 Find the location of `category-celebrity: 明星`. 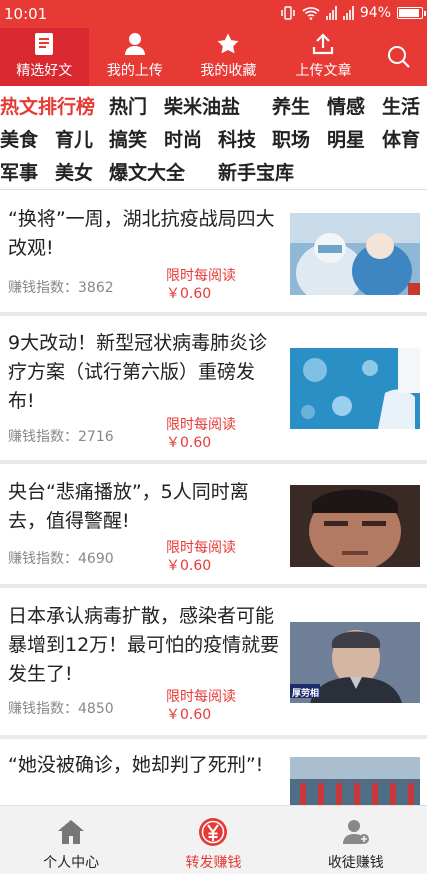

category-celebrity: 明星 is located at coordinates (346, 138).